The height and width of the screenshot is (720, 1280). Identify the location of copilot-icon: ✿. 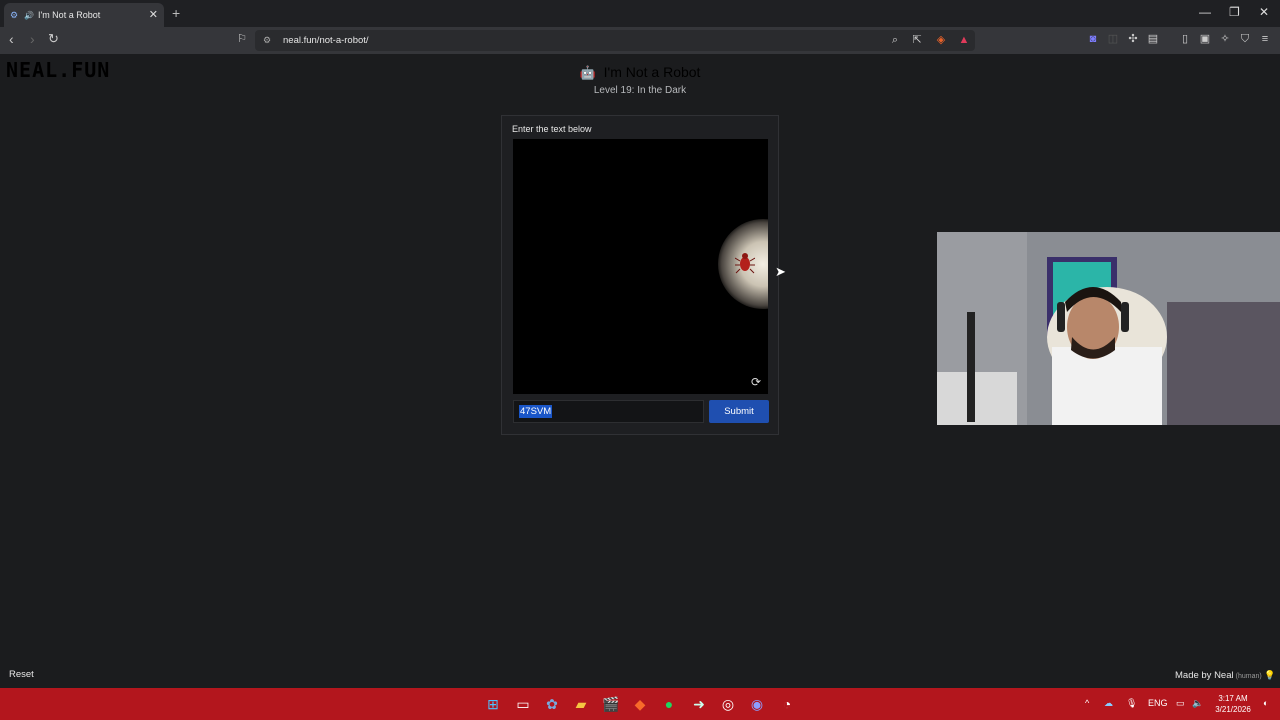
(552, 704).